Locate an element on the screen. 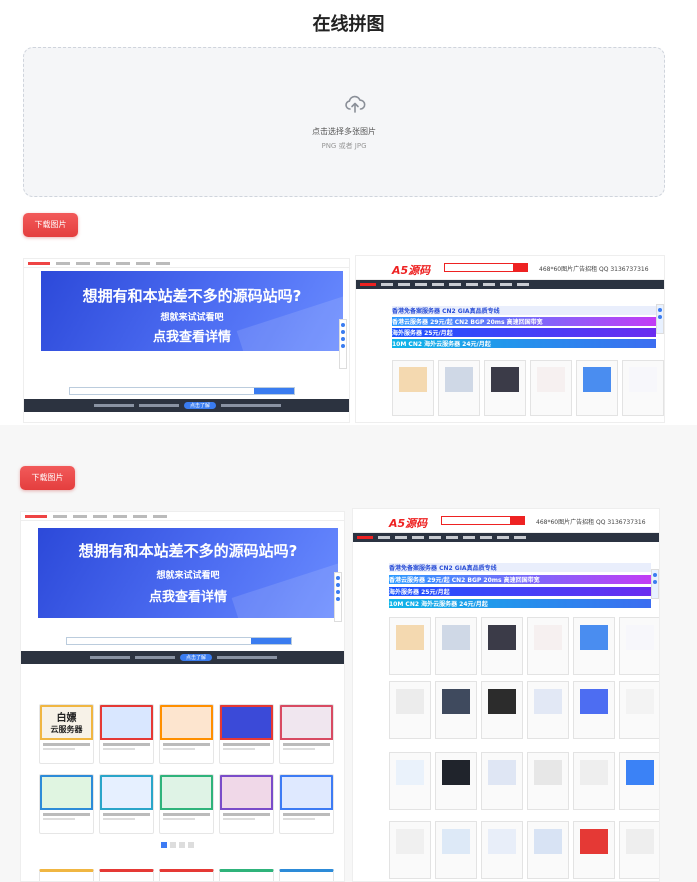 The height and width of the screenshot is (882, 697). collage-image-left: 想拥有和本站差不多的源码站吗? 想就来试试看吧 点我查看详情 点击了解 is located at coordinates (186, 340).